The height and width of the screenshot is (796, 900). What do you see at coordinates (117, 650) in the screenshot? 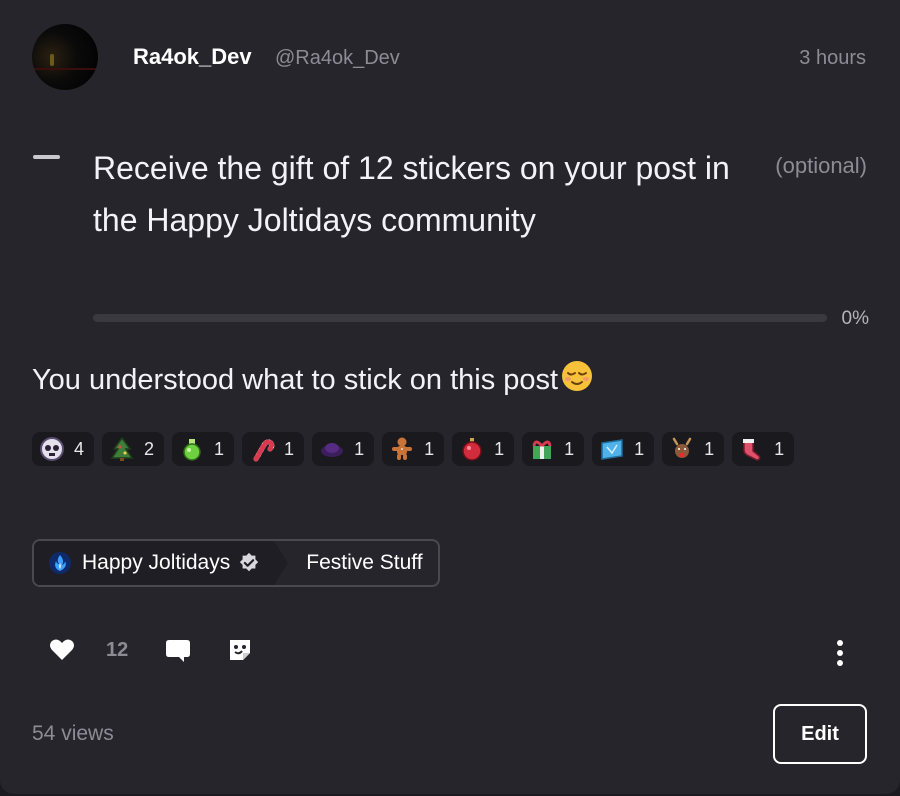
I see `like-count: 12` at bounding box center [117, 650].